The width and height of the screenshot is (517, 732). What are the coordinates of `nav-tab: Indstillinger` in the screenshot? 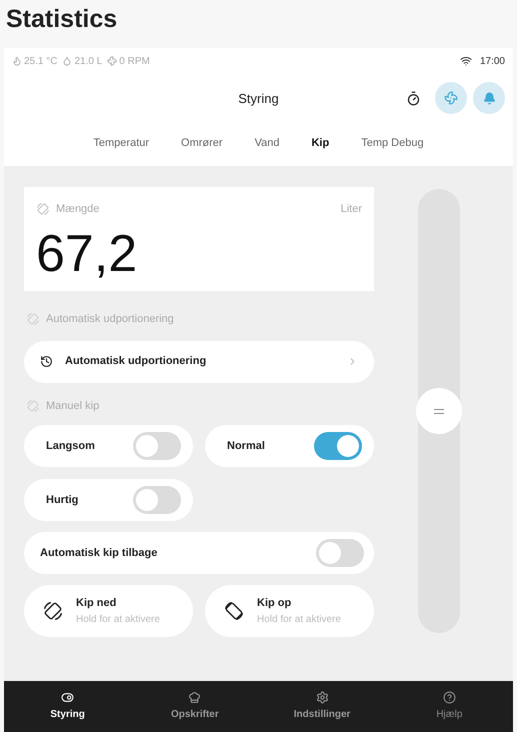 It's located at (322, 706).